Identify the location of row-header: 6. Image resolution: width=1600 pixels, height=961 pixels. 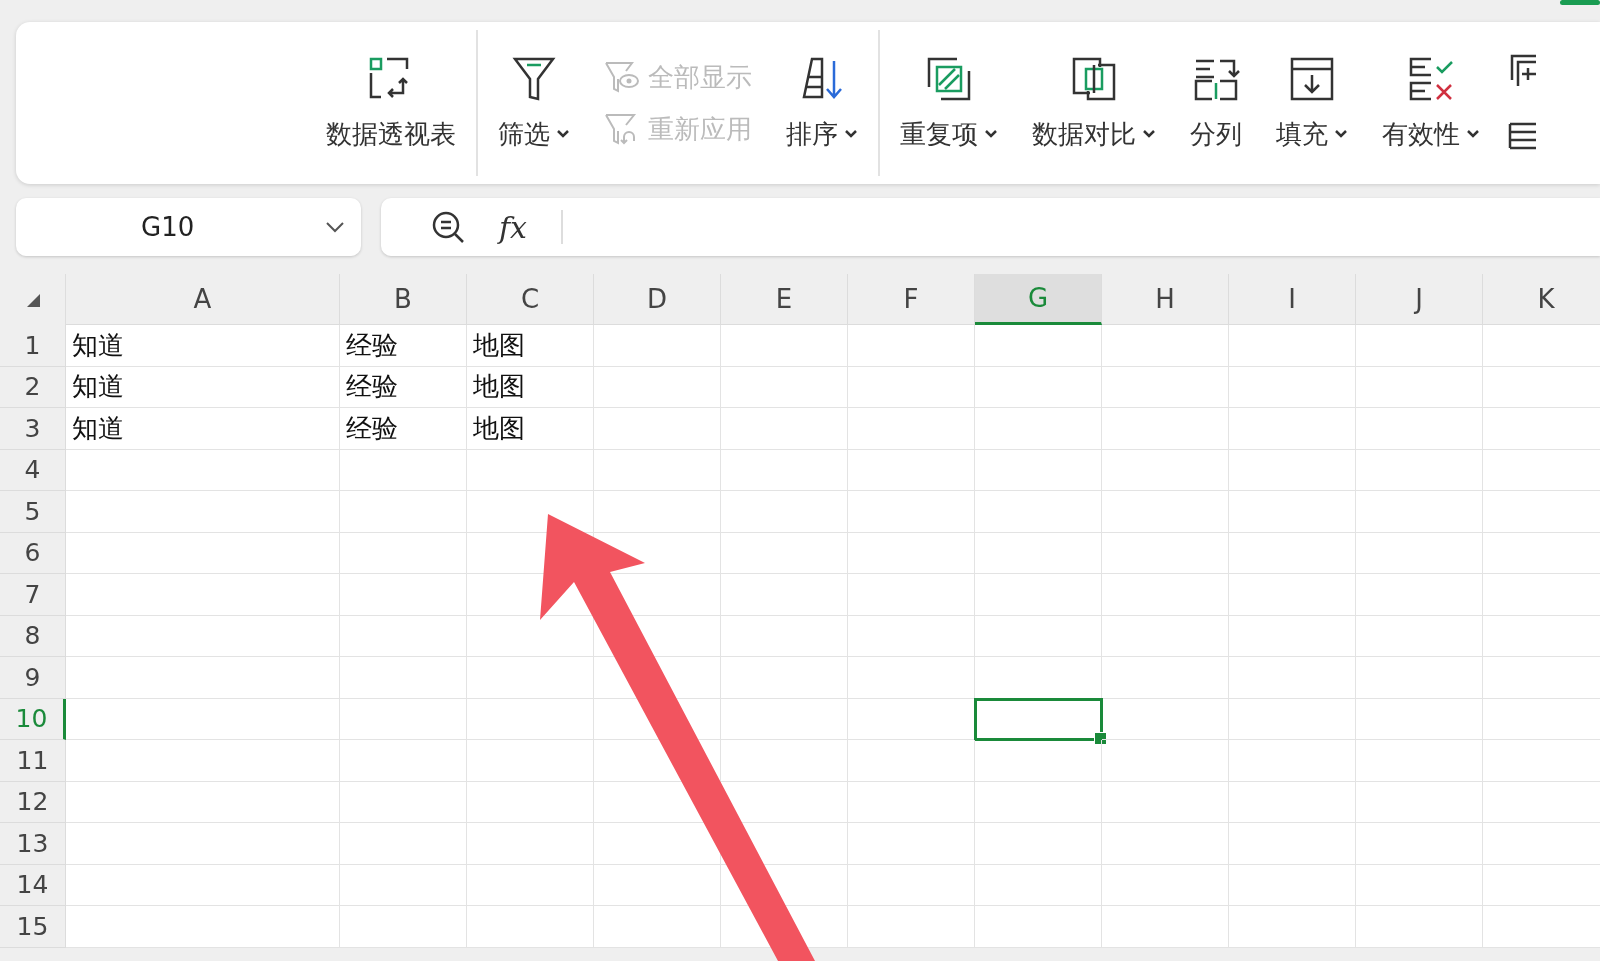
(33, 553).